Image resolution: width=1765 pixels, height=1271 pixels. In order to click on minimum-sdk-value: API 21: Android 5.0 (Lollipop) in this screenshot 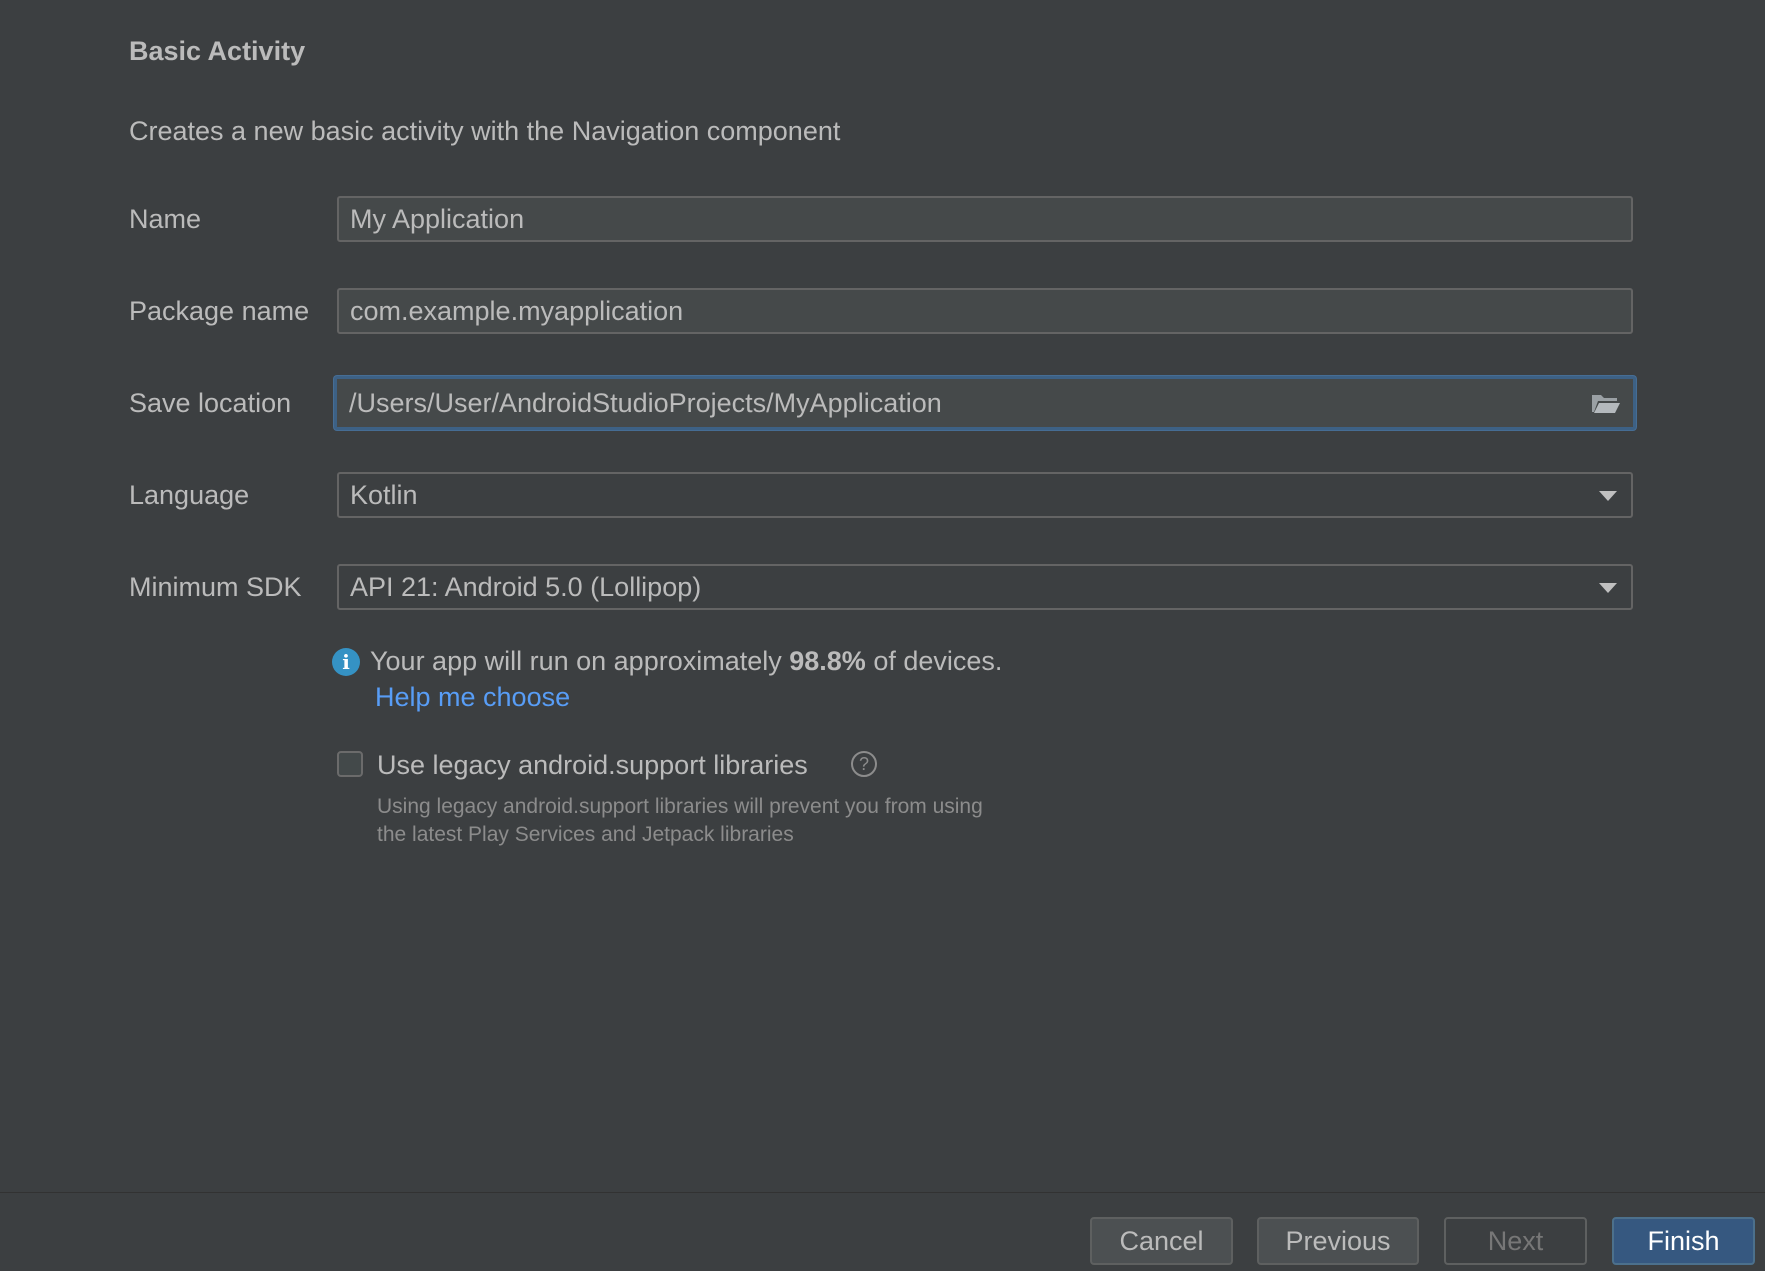, I will do `click(526, 587)`.